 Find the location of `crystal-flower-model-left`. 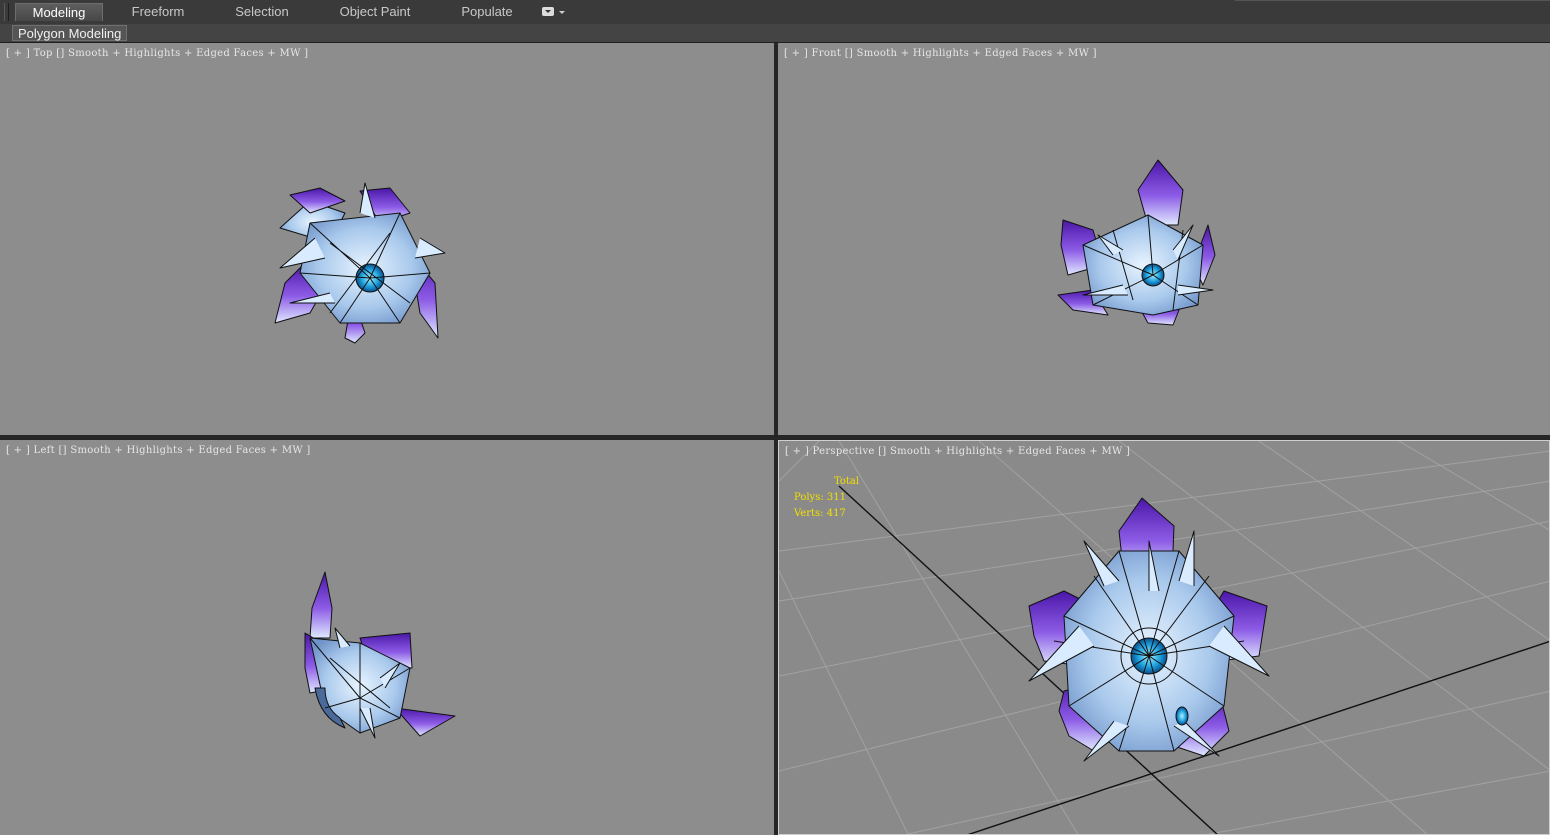

crystal-flower-model-left is located at coordinates (380, 653).